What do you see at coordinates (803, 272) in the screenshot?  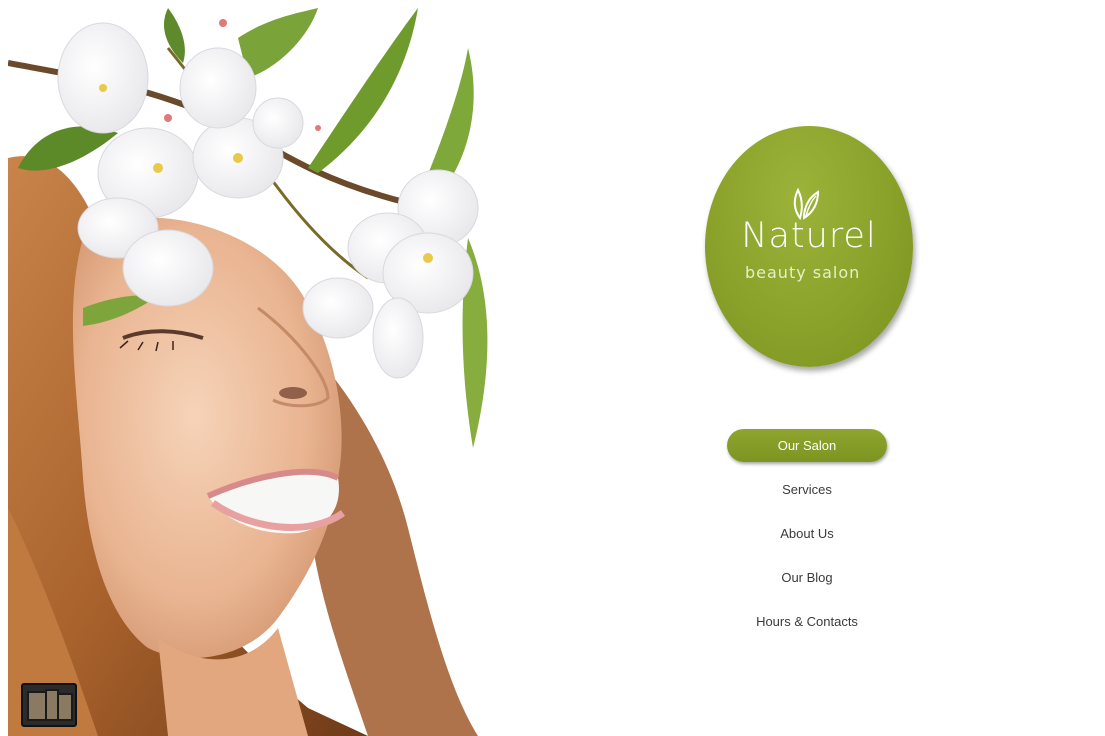 I see `logo-tagline: beauty salon` at bounding box center [803, 272].